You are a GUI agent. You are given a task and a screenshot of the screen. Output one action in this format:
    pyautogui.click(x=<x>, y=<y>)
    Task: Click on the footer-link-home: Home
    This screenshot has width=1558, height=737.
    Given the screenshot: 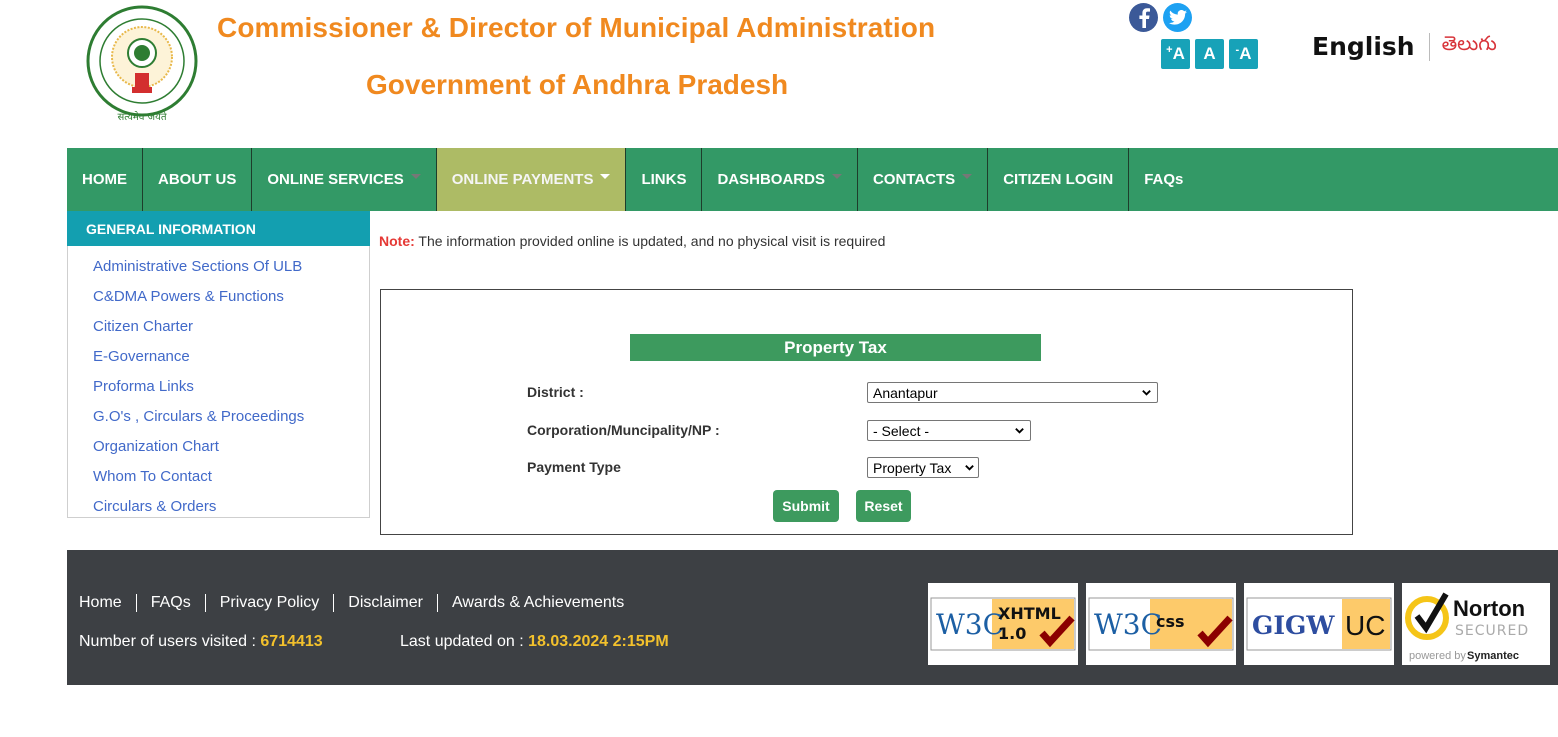 What is the action you would take?
    pyautogui.click(x=100, y=603)
    